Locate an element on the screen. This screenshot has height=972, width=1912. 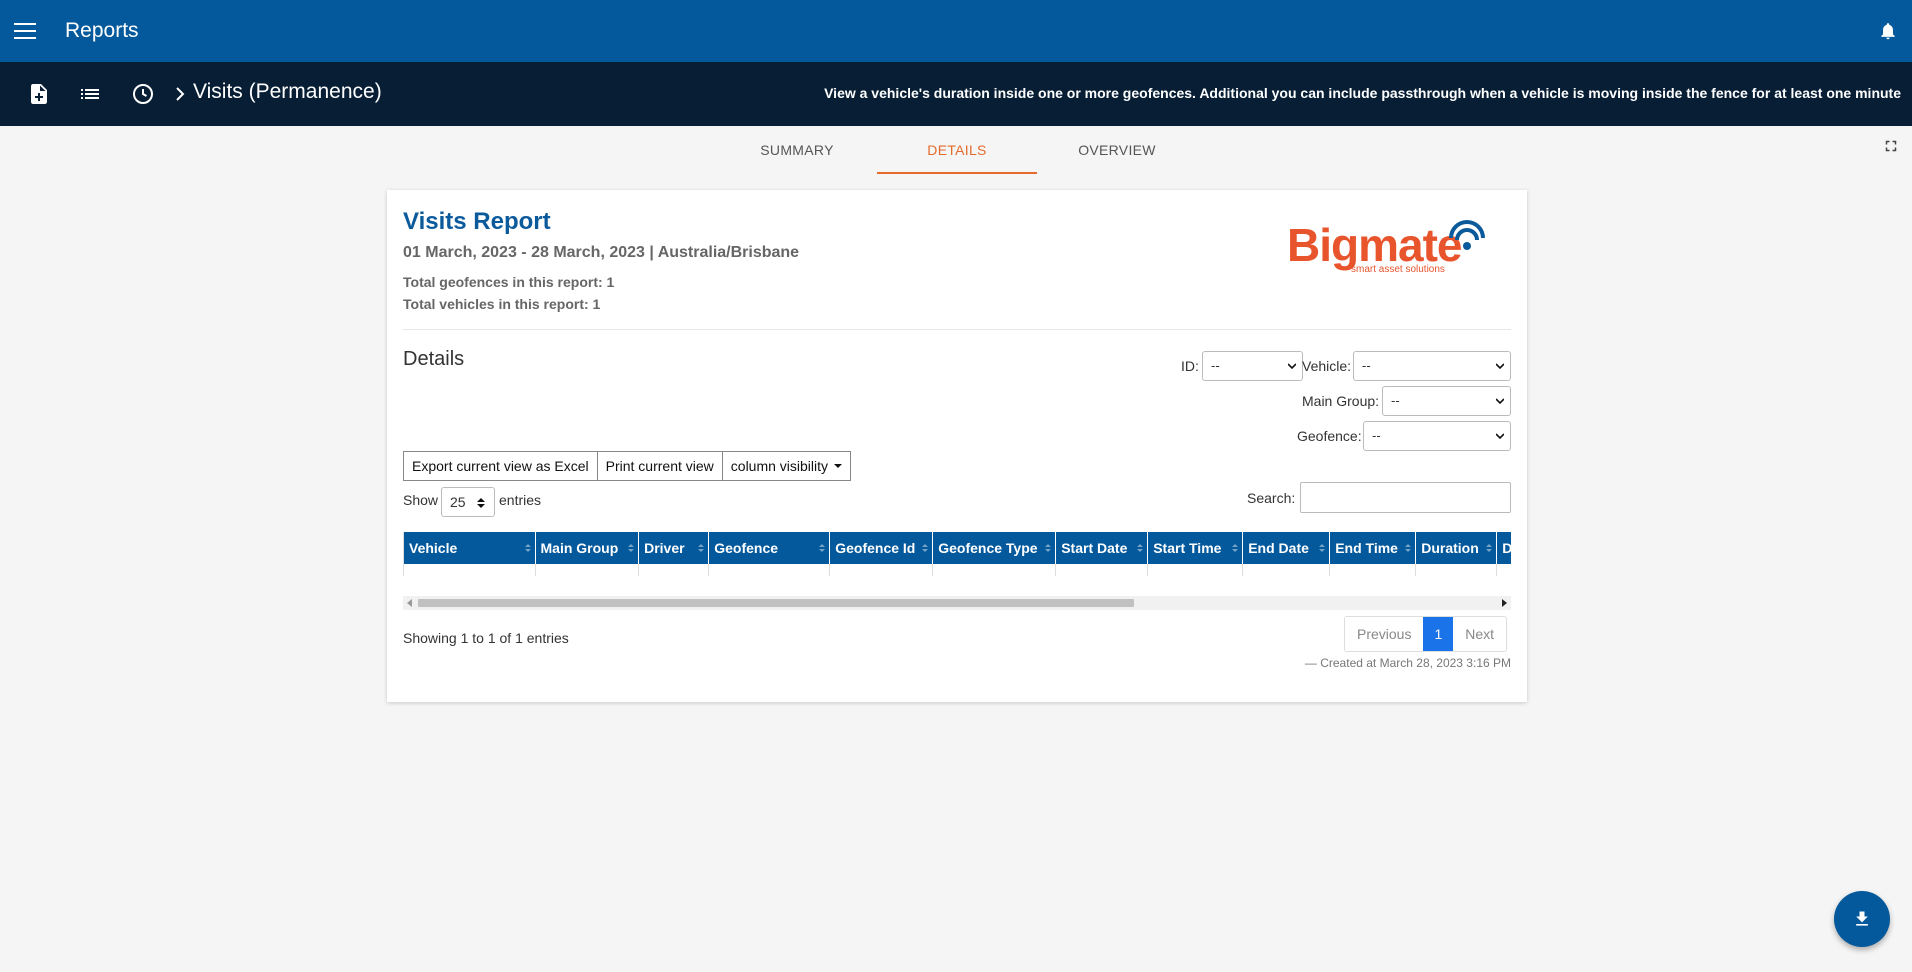
download-icon is located at coordinates (1862, 918).